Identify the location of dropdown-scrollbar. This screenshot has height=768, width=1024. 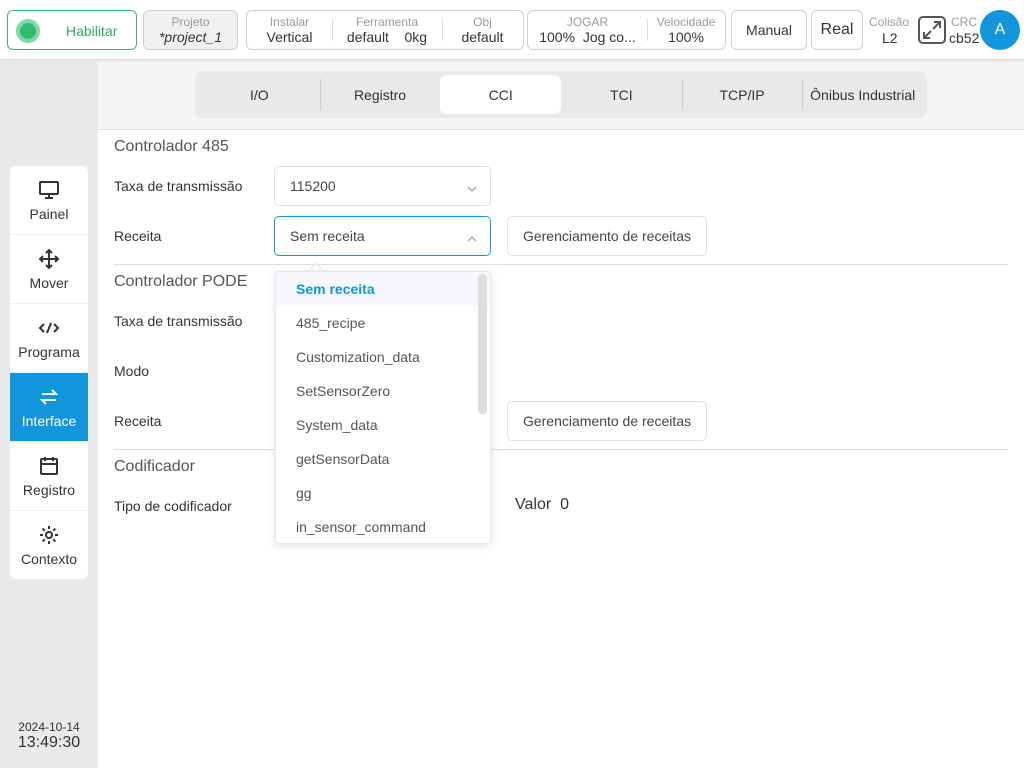
(482, 344).